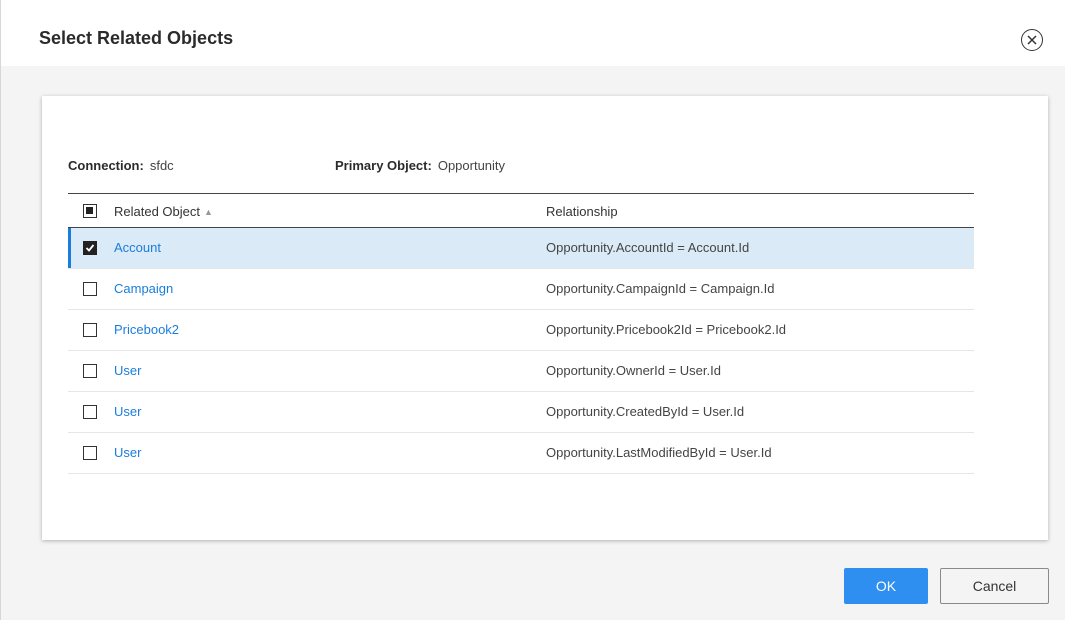 The image size is (1065, 620). What do you see at coordinates (659, 452) in the screenshot?
I see `relationship-text: Opportunity.LastModifiedById = User.Id` at bounding box center [659, 452].